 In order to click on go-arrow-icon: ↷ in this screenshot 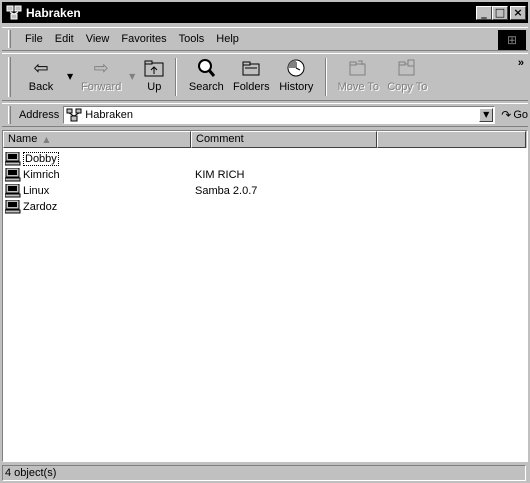, I will do `click(506, 115)`.